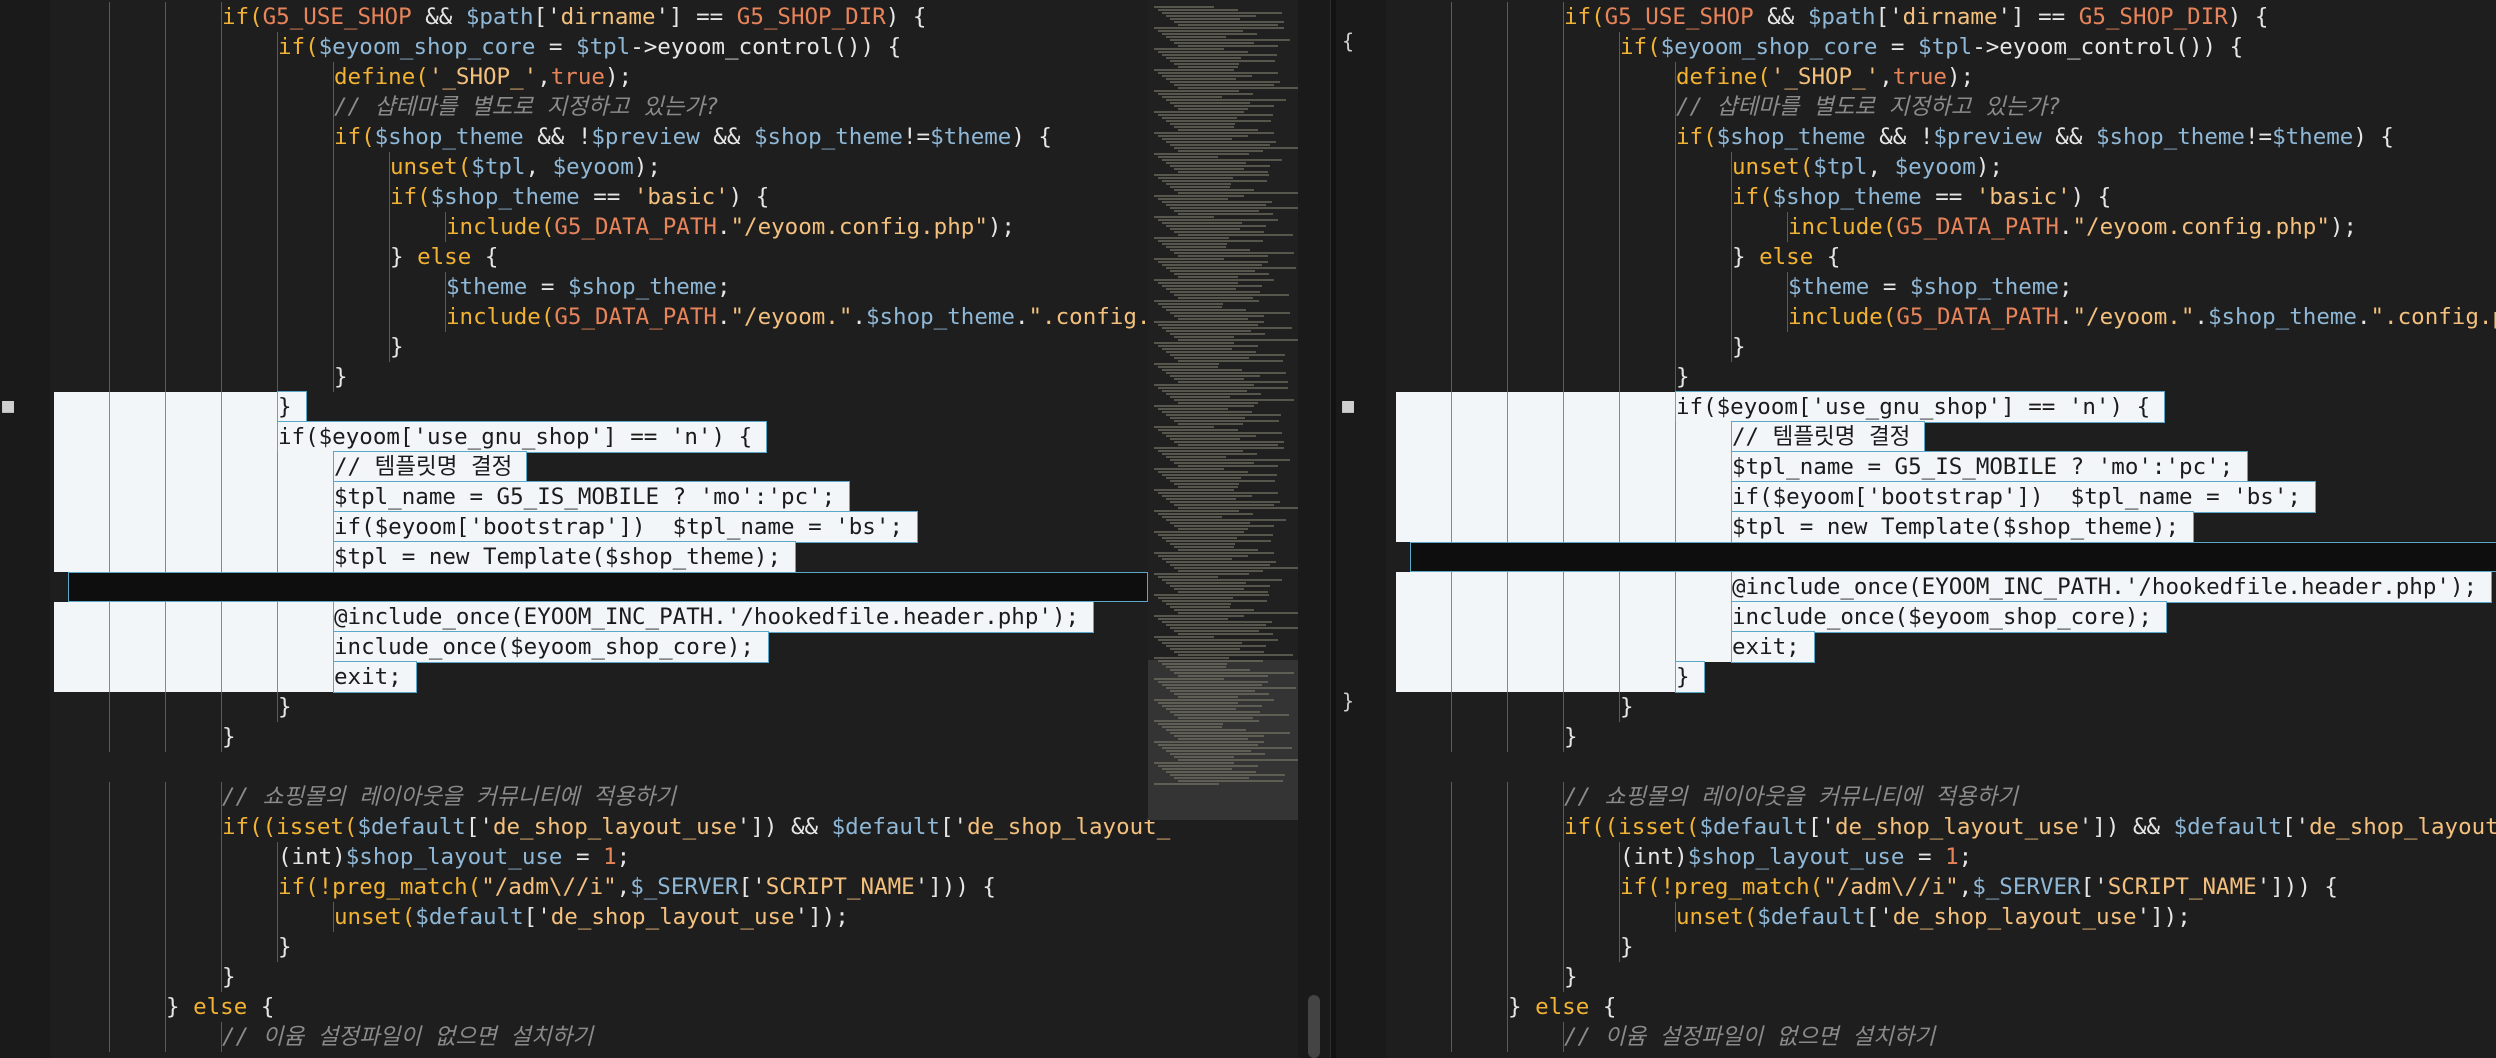 The height and width of the screenshot is (1058, 2496). What do you see at coordinates (537, 917) in the screenshot?
I see `code-token: ['` at bounding box center [537, 917].